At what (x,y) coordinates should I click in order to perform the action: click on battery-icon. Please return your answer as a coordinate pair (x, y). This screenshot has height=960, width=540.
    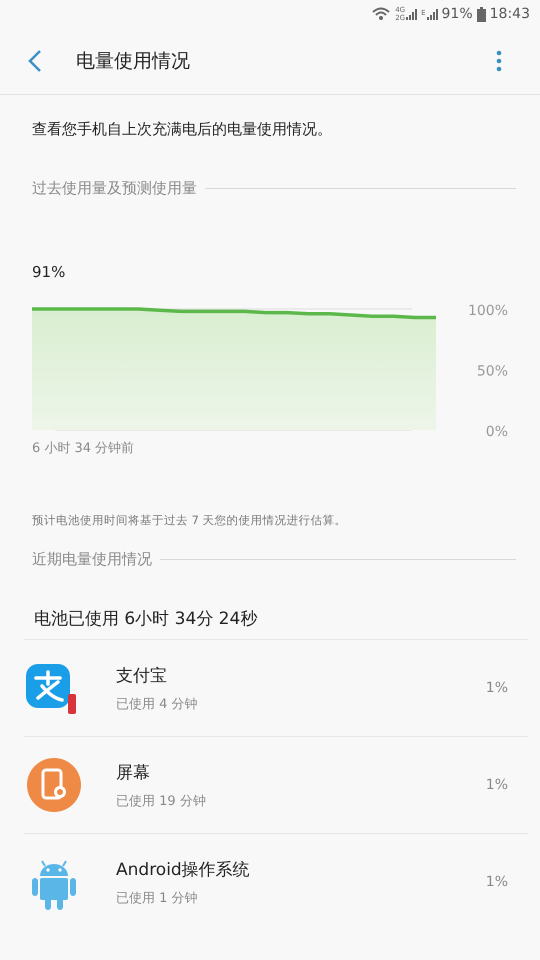
    Looking at the image, I should click on (481, 14).